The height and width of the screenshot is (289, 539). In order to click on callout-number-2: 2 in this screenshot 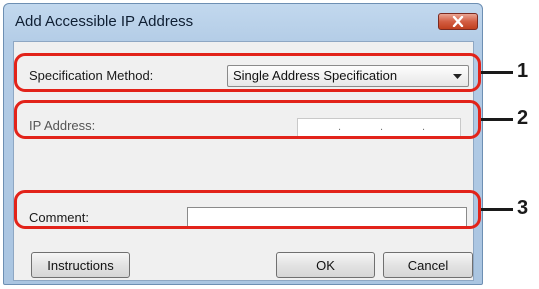, I will do `click(523, 118)`.